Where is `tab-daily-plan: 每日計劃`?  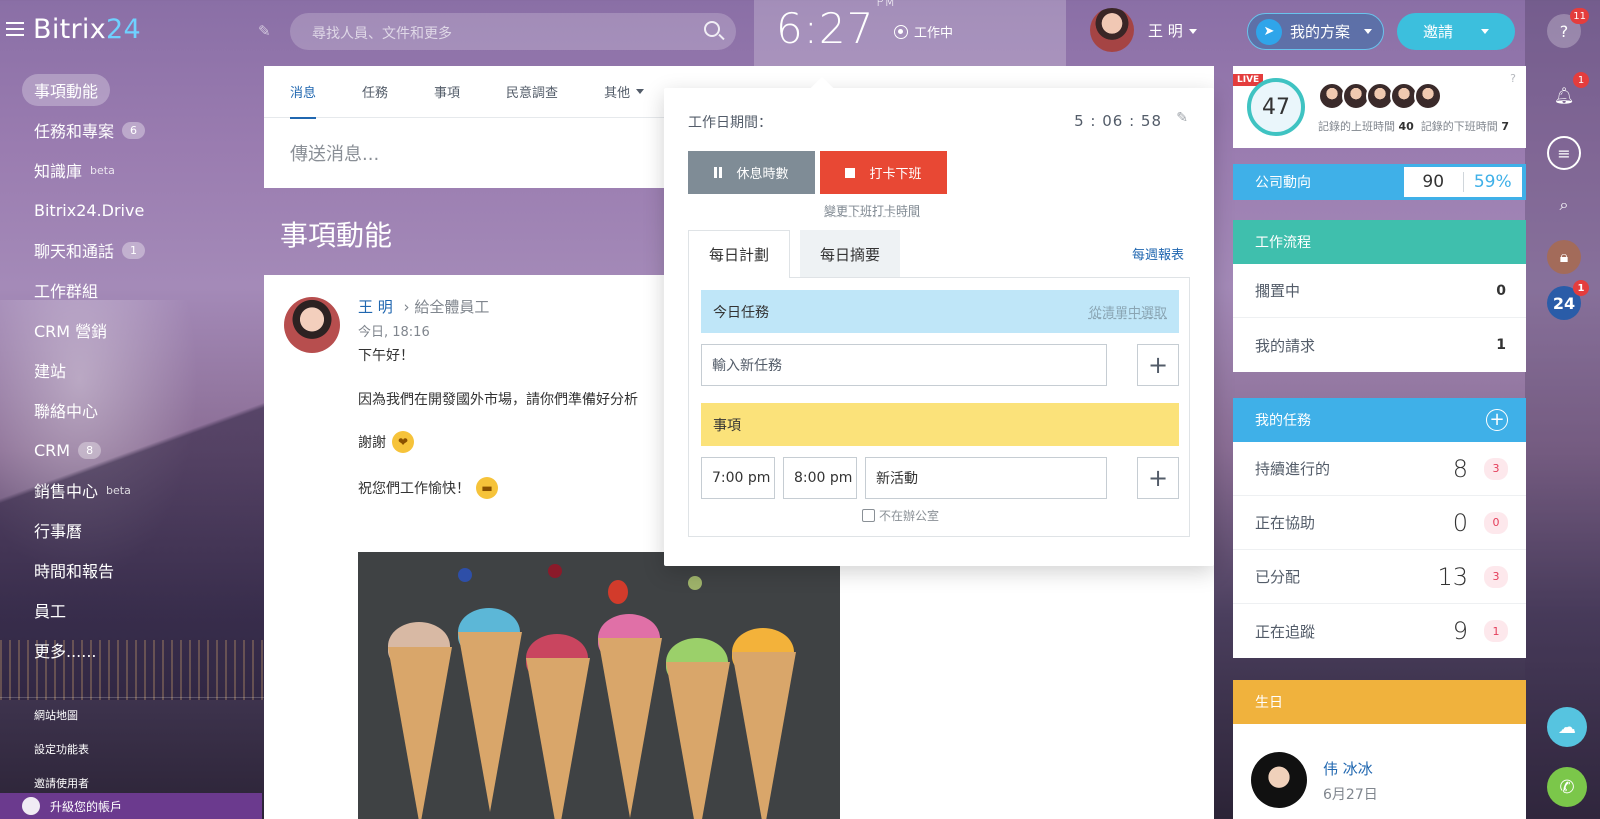
tab-daily-plan: 每日計劃 is located at coordinates (739, 254).